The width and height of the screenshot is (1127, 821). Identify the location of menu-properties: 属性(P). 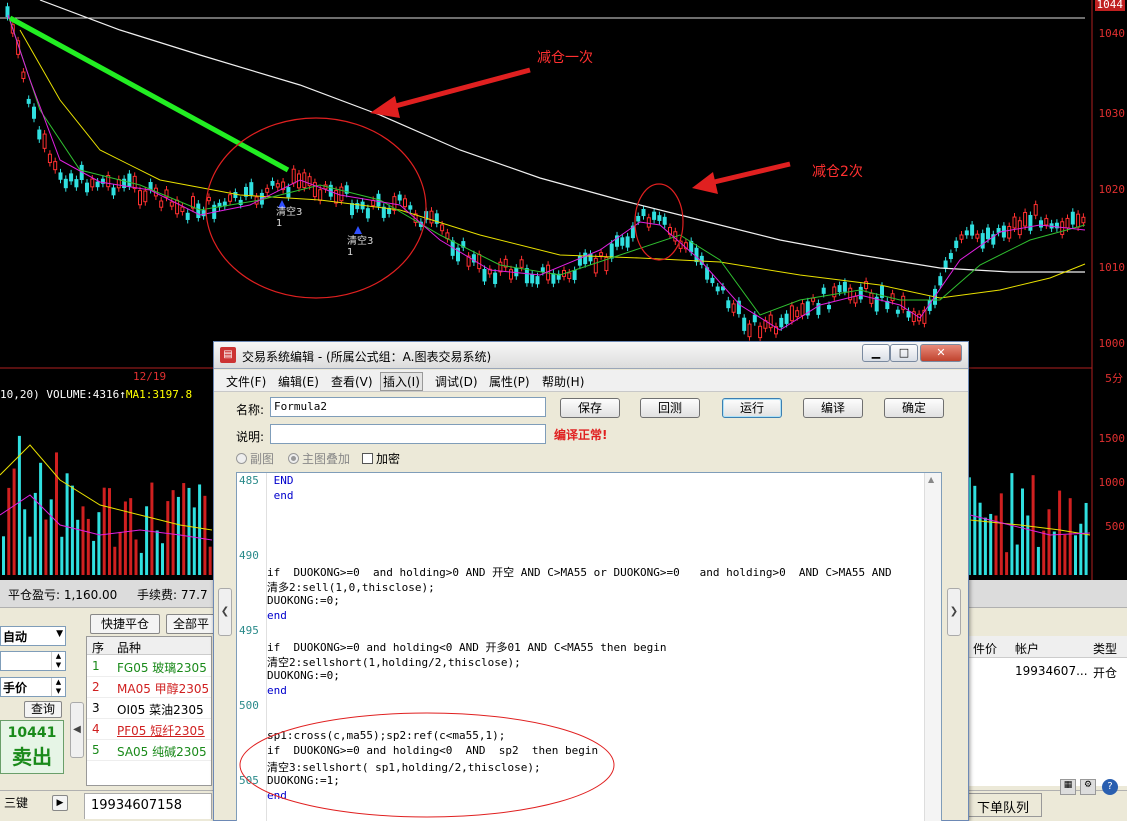
(509, 381).